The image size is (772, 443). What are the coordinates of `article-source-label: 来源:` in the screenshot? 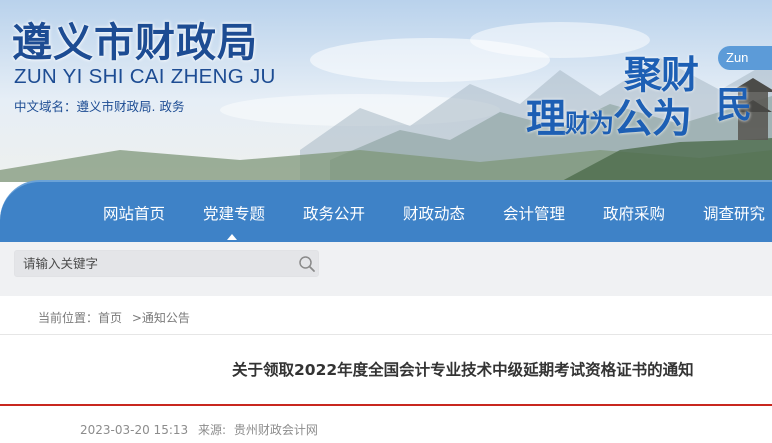 It's located at (212, 430).